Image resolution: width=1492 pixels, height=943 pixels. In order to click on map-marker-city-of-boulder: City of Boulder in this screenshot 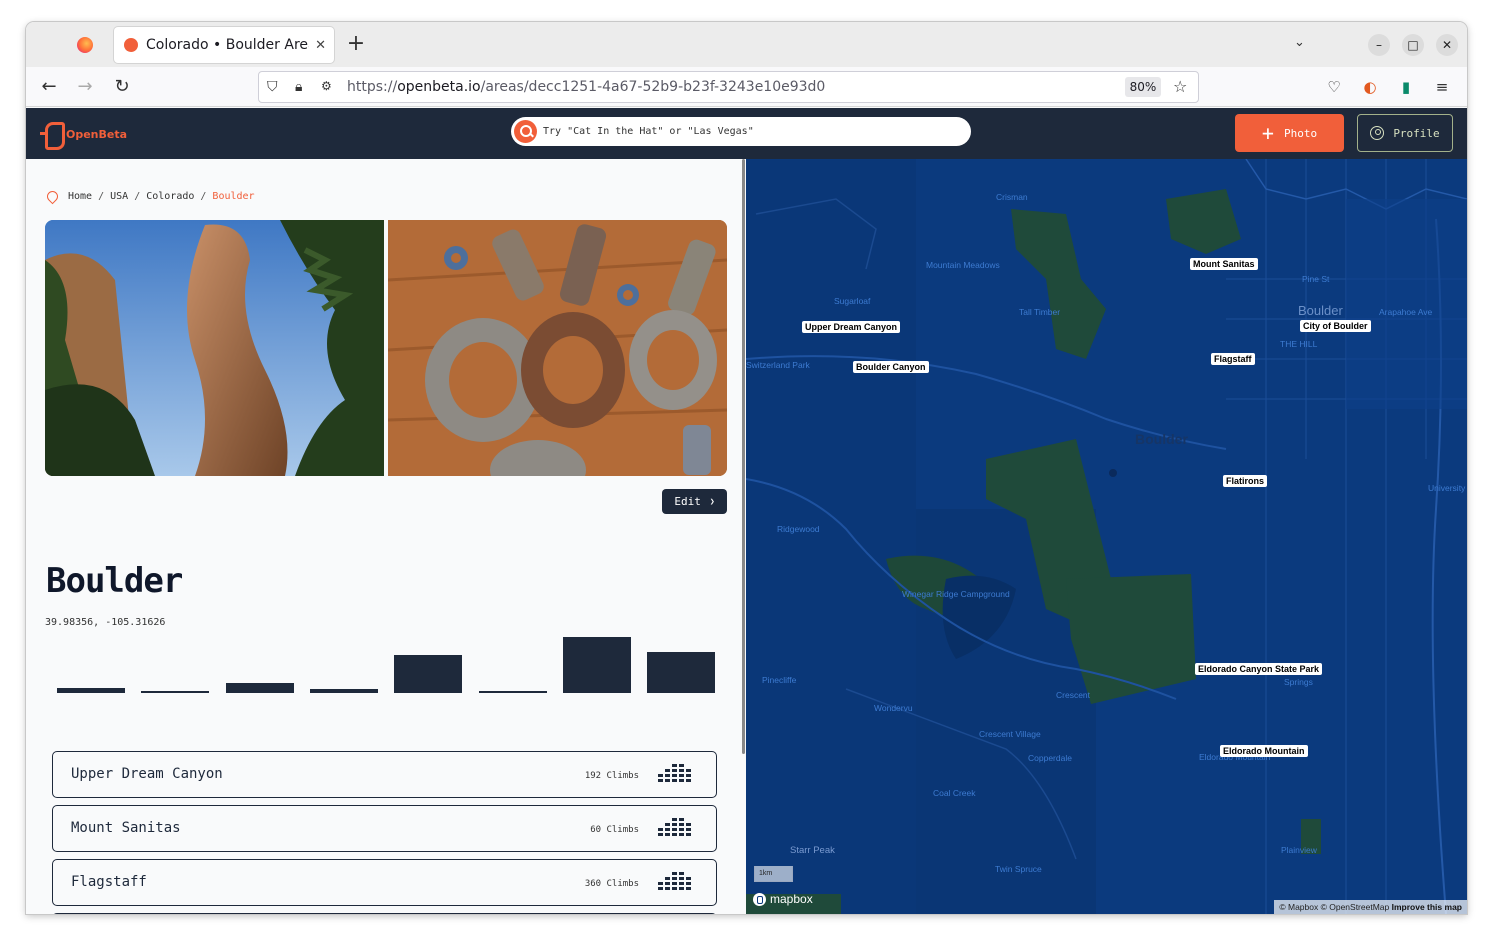, I will do `click(1335, 326)`.